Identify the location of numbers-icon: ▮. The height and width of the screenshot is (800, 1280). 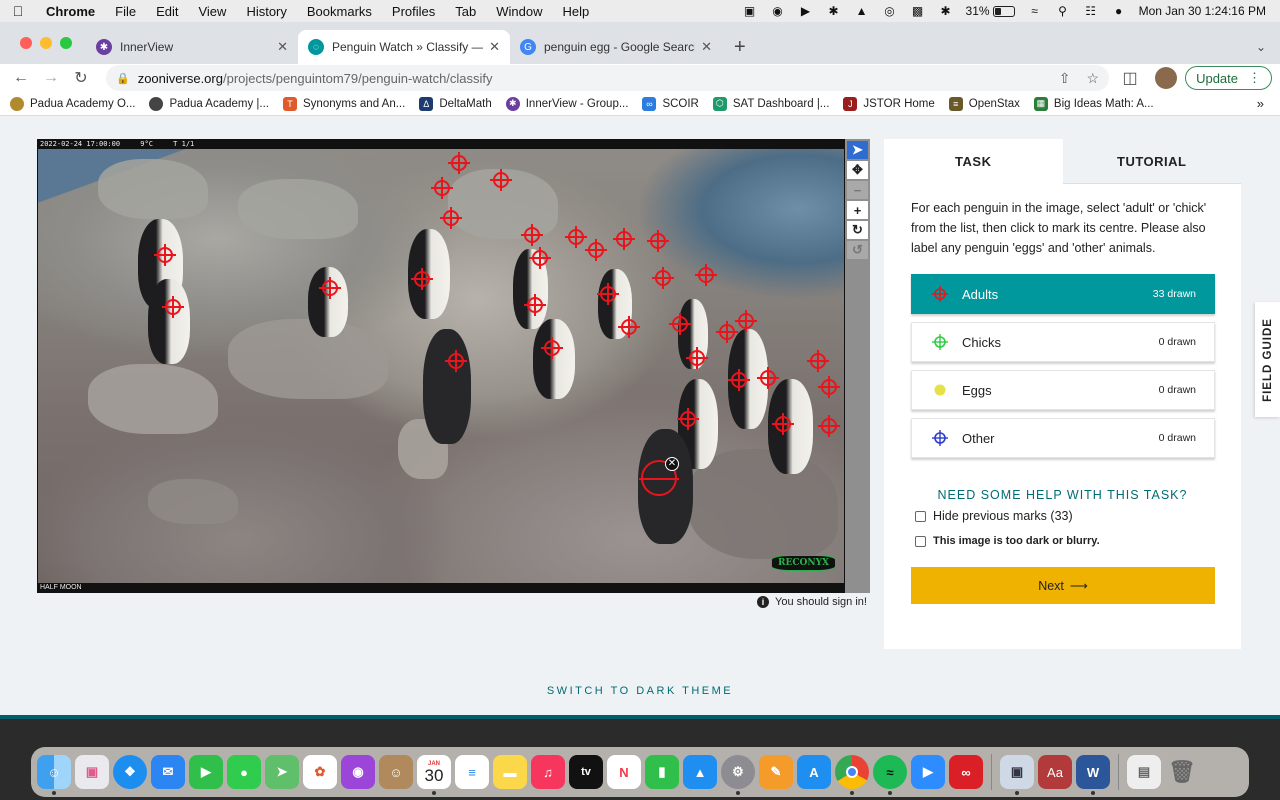
(662, 772).